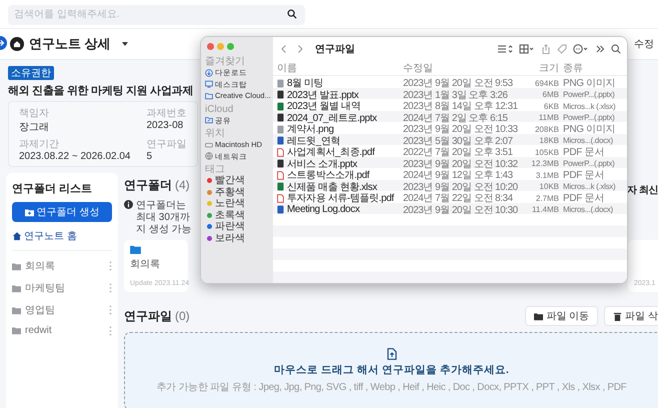  What do you see at coordinates (581, 49) in the screenshot?
I see `more-icon` at bounding box center [581, 49].